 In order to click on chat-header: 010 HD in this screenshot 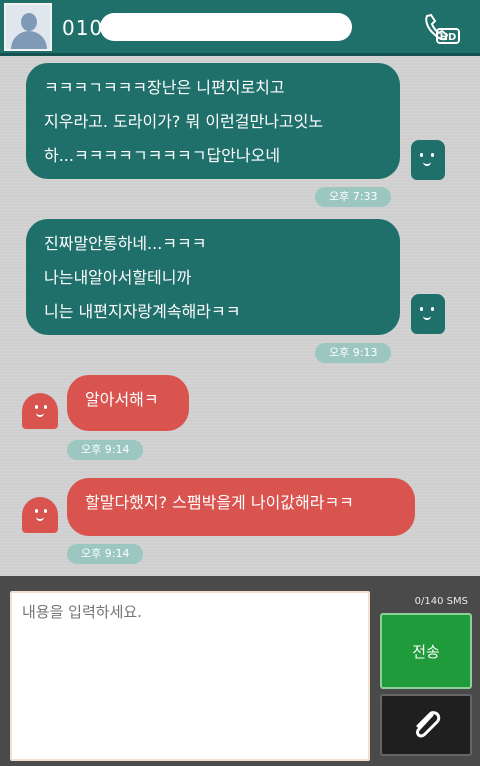, I will do `click(240, 28)`.